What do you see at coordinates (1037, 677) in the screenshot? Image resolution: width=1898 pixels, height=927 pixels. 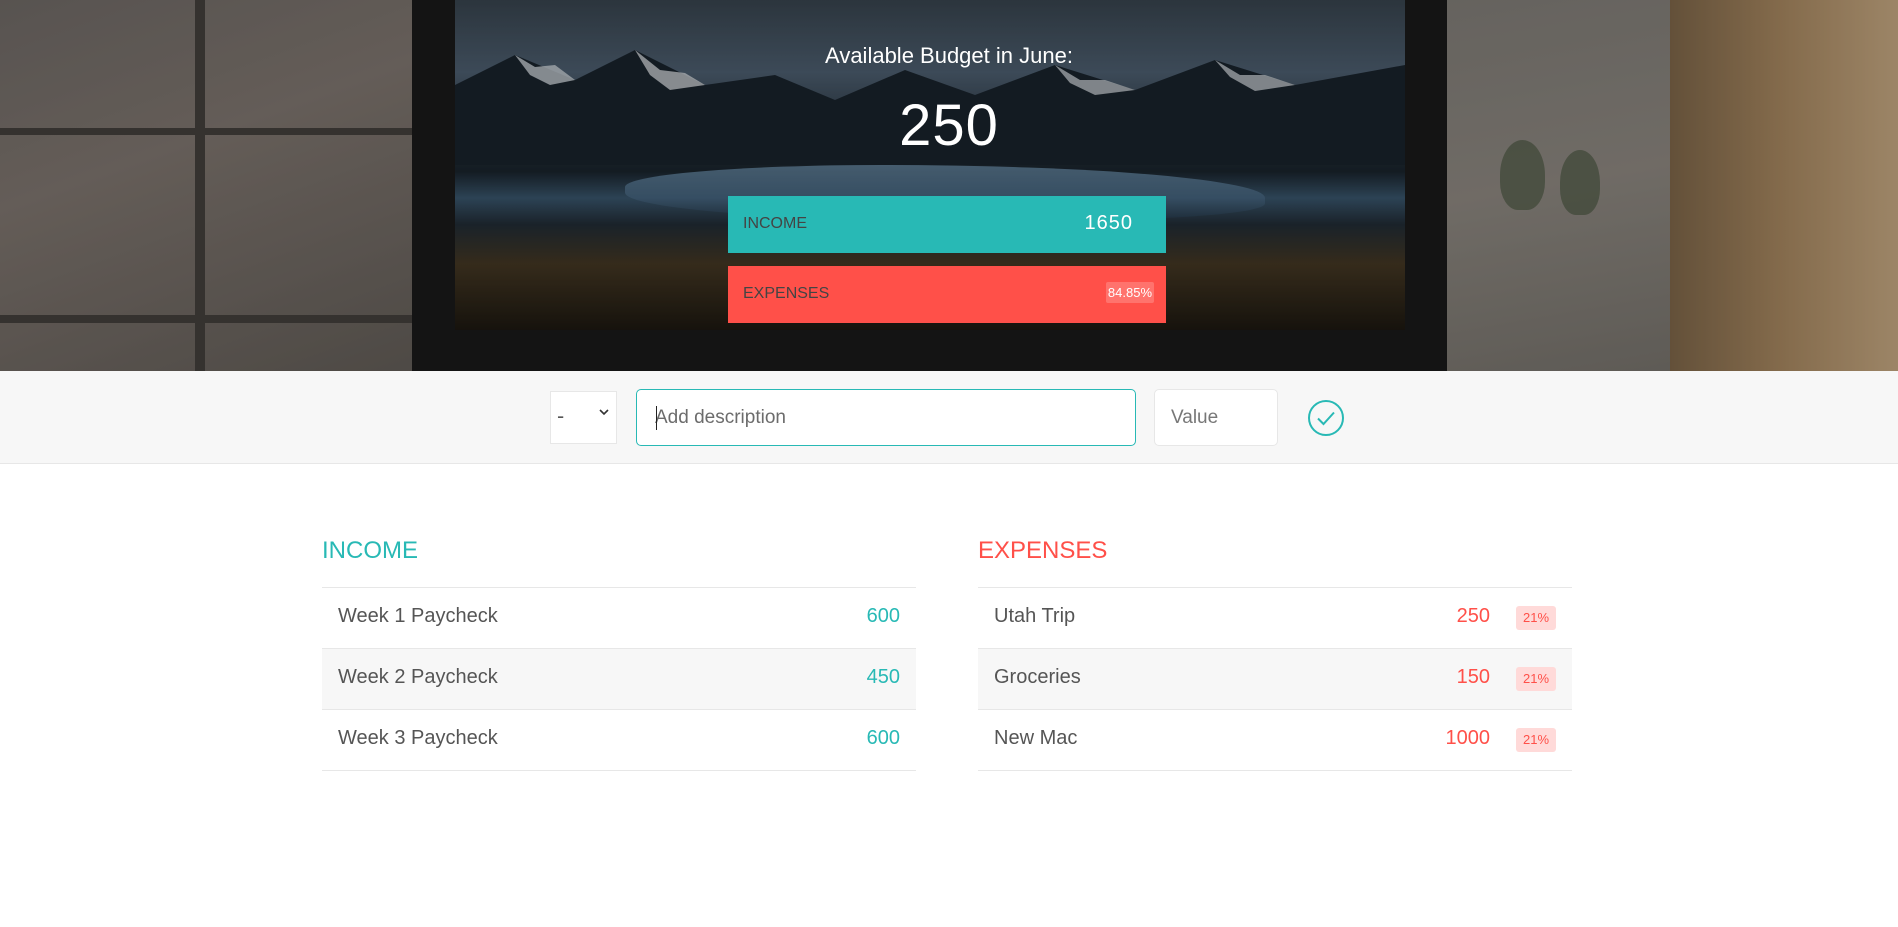 I see `expense-item-description: Groceries` at bounding box center [1037, 677].